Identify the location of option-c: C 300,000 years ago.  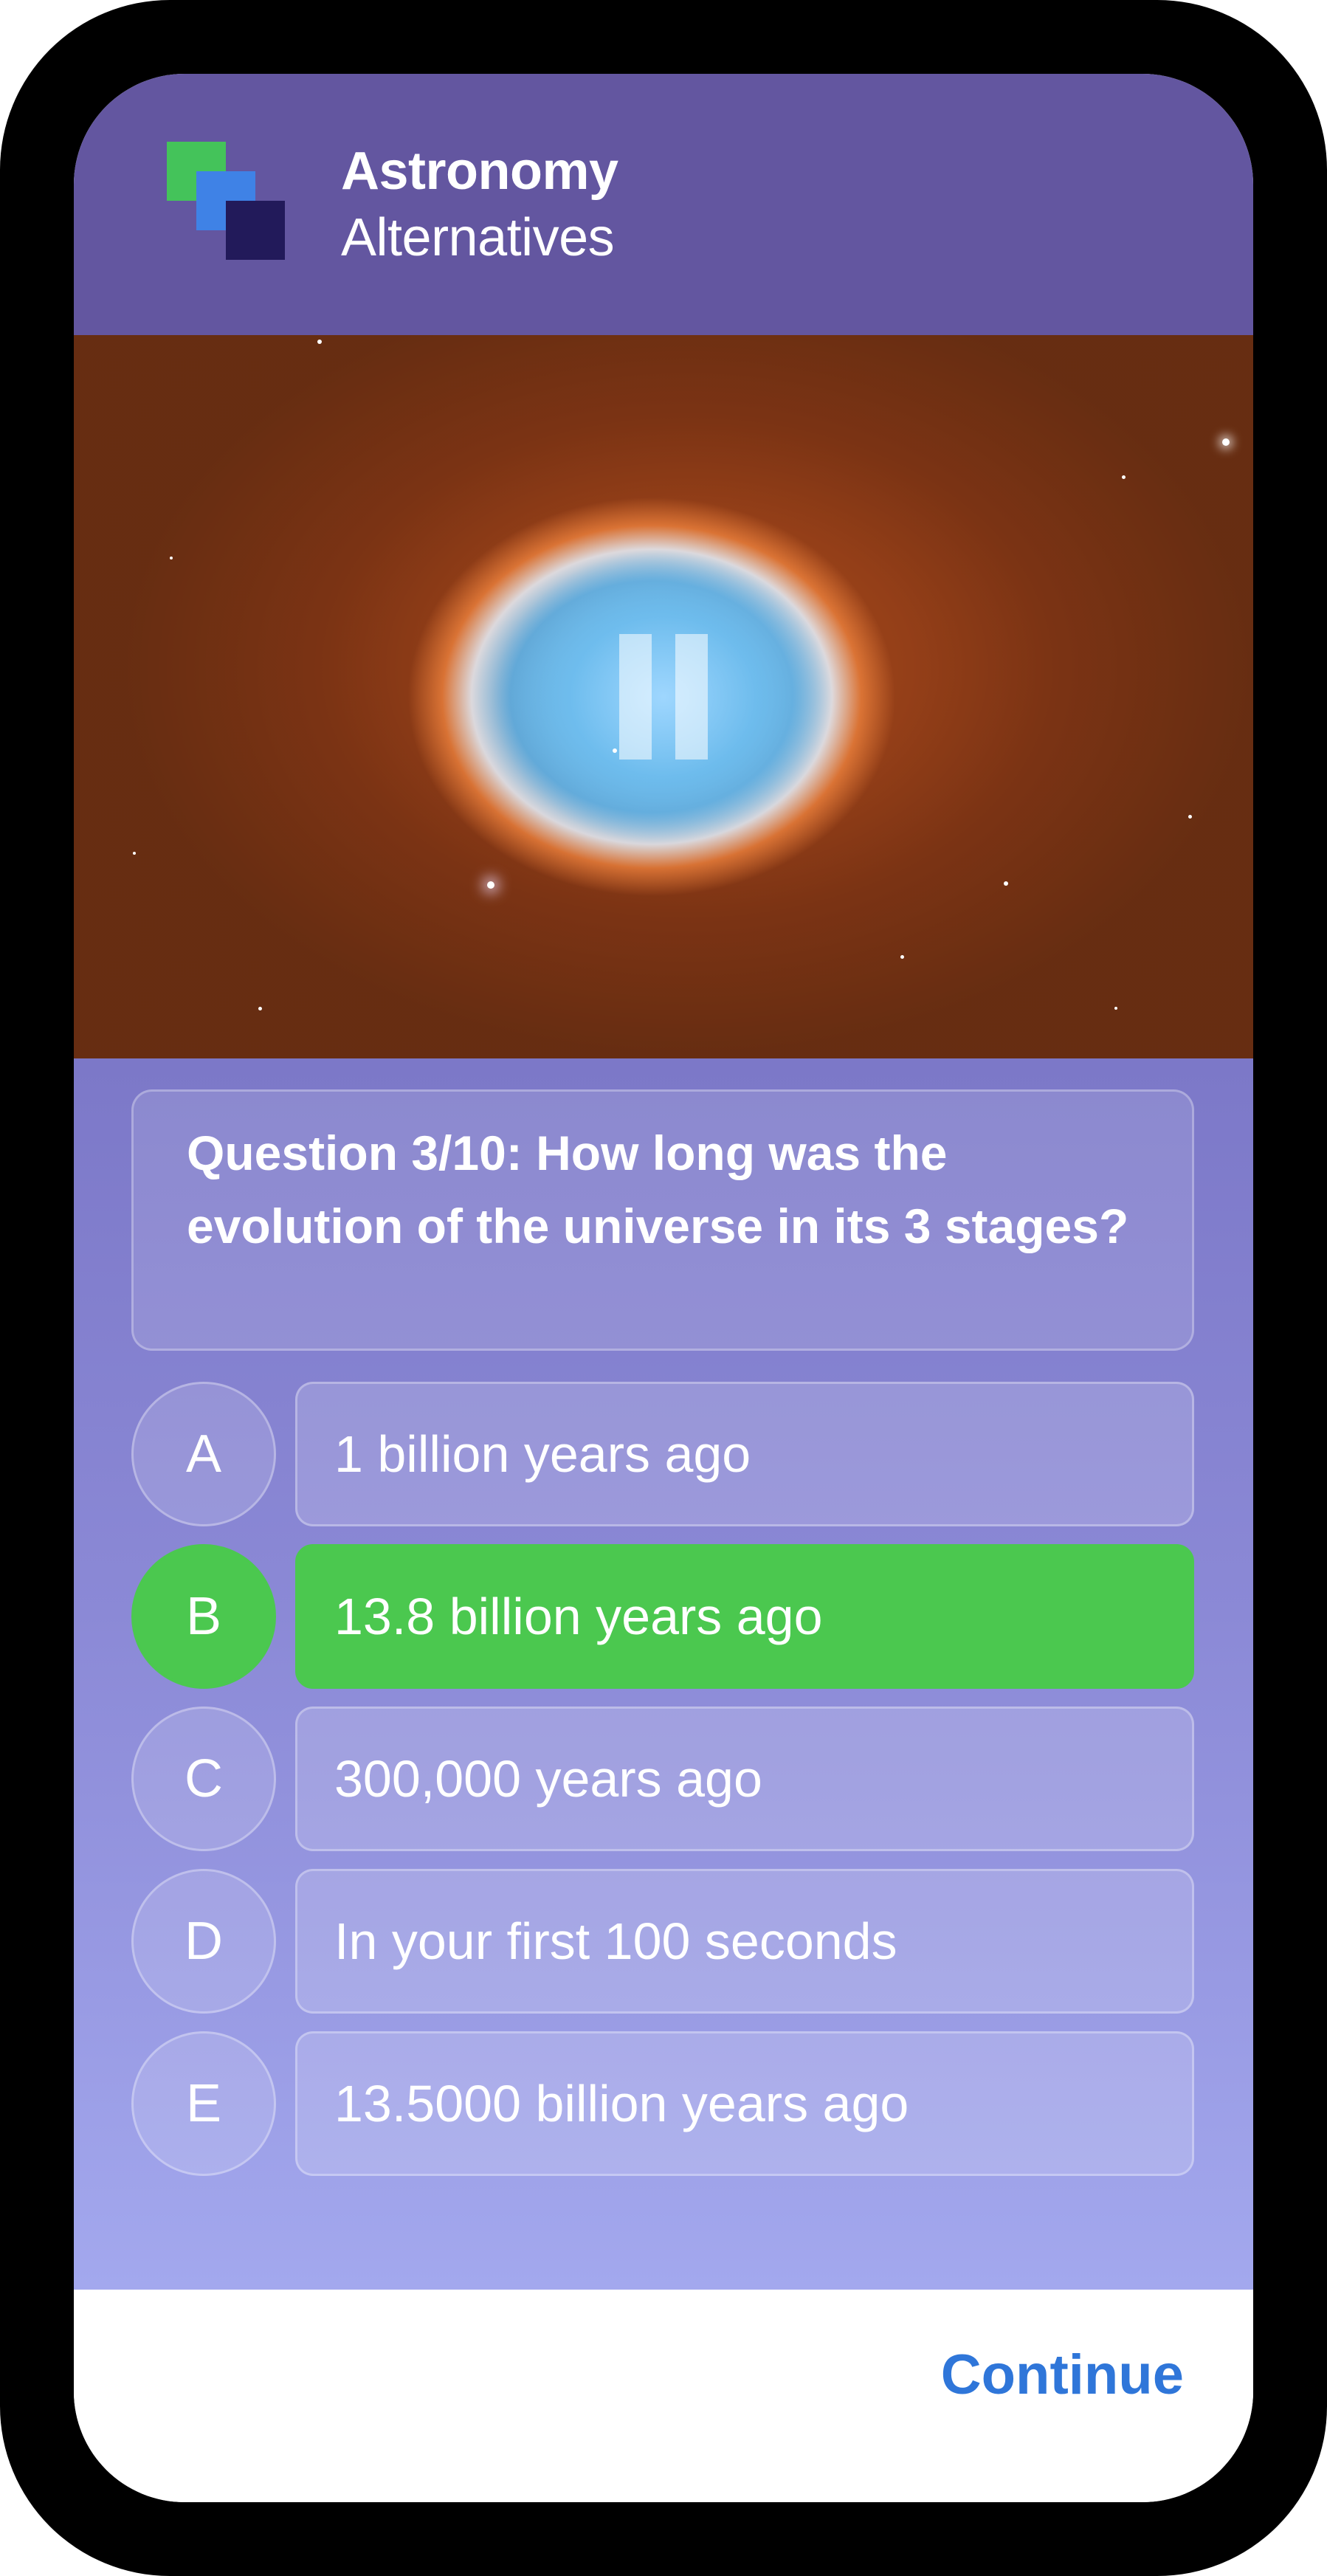
(662, 1780).